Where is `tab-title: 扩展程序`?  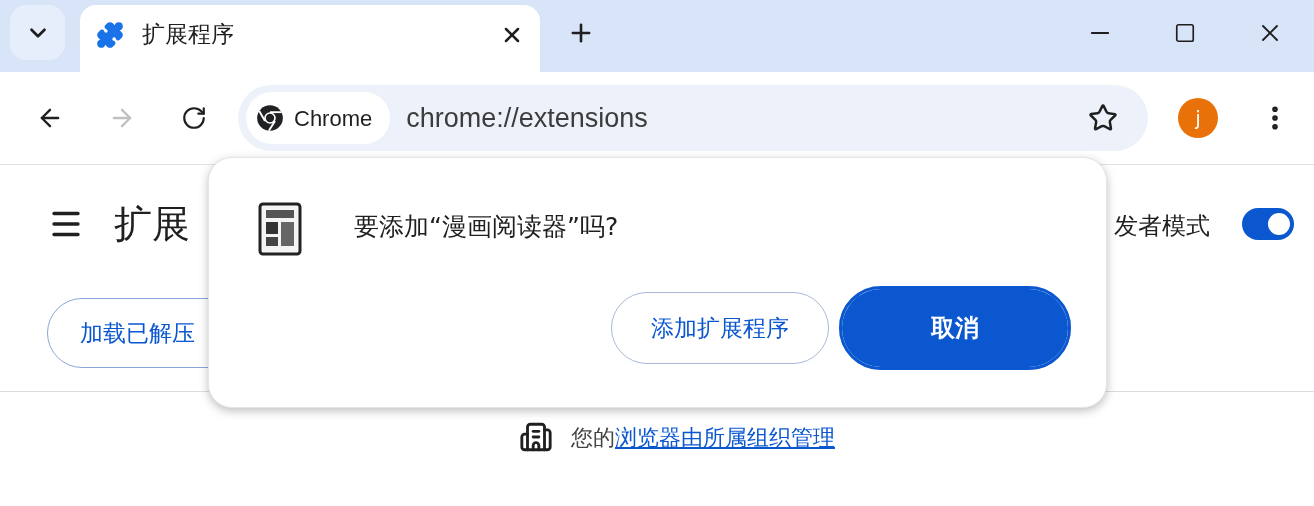
tab-title: 扩展程序 is located at coordinates (188, 35).